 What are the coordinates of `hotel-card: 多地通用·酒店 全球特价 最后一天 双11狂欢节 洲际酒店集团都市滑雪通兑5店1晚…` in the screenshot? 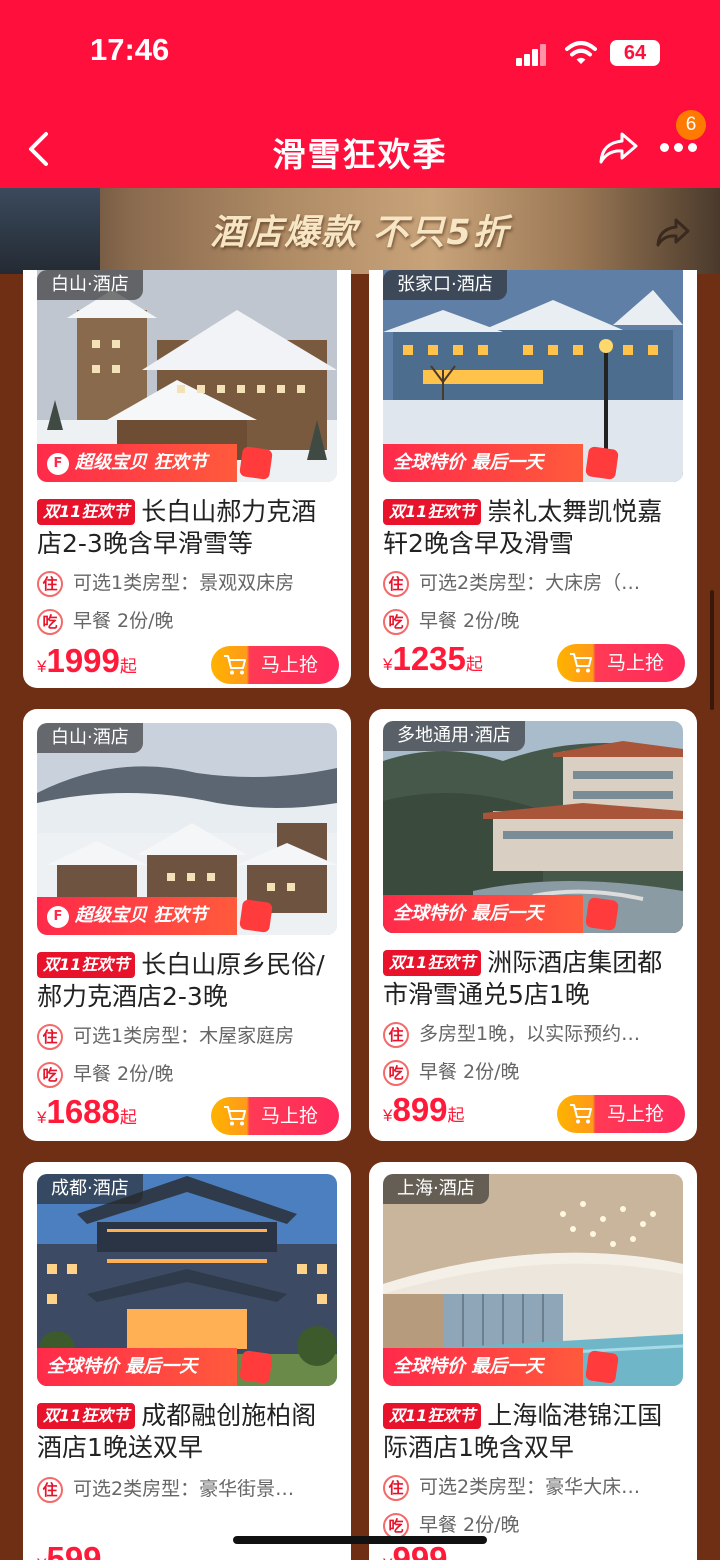 It's located at (533, 925).